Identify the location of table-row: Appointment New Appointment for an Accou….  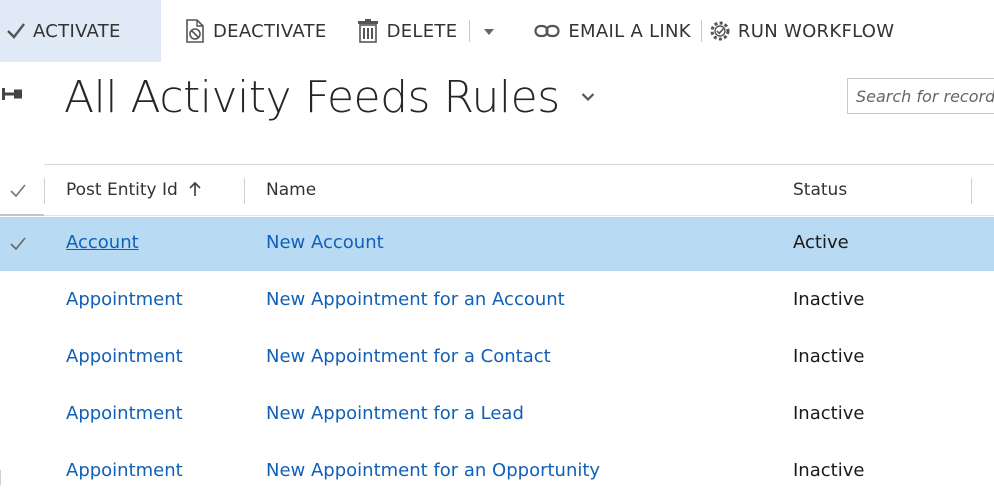
(497, 301).